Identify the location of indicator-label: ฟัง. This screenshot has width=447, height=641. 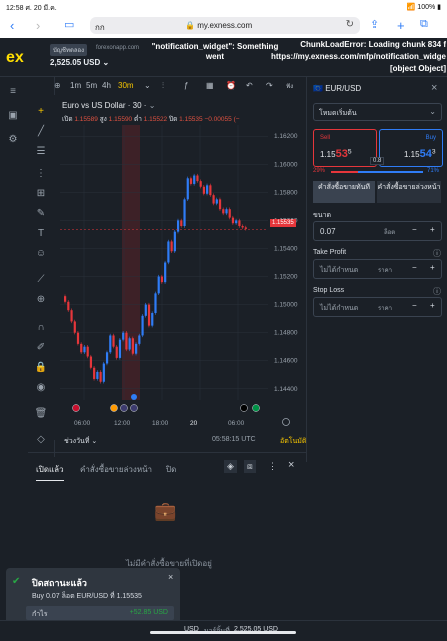
(289, 86).